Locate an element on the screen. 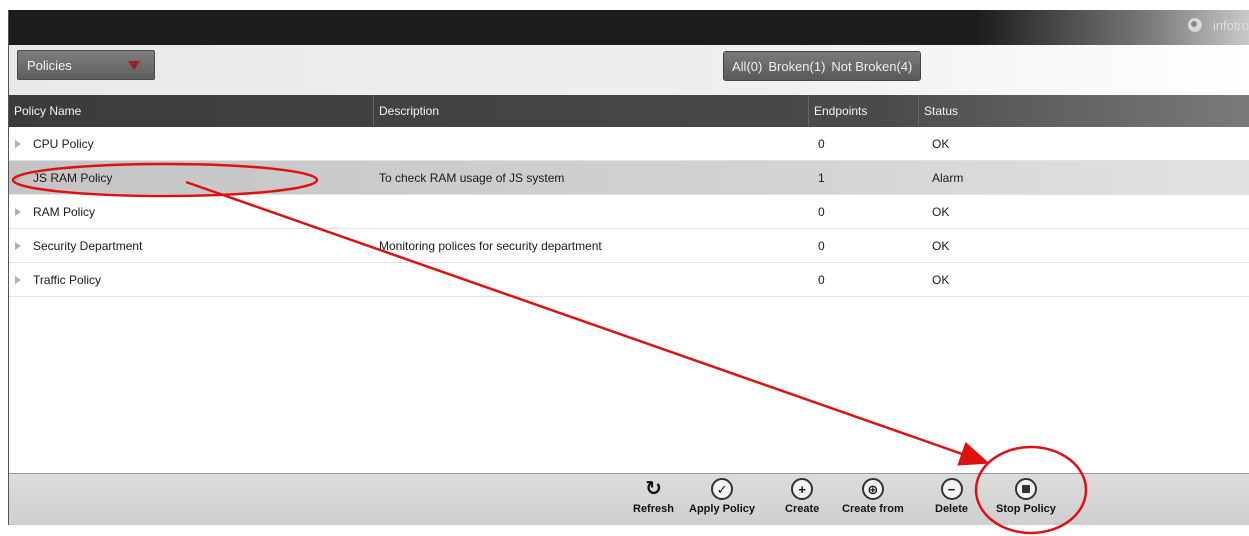 This screenshot has width=1249, height=536. stop-policy-button: Stop Policy is located at coordinates (1026, 496).